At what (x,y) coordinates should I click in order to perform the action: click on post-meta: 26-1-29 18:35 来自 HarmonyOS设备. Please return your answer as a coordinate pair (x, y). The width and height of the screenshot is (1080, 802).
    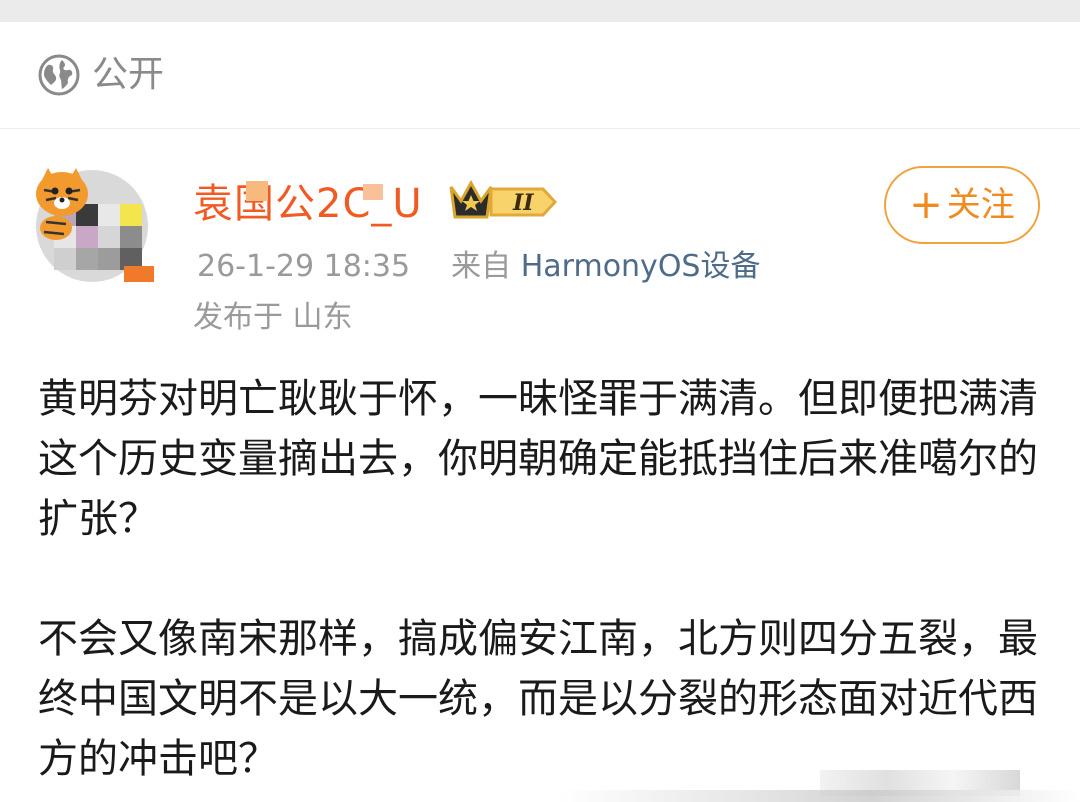
    Looking at the image, I should click on (478, 267).